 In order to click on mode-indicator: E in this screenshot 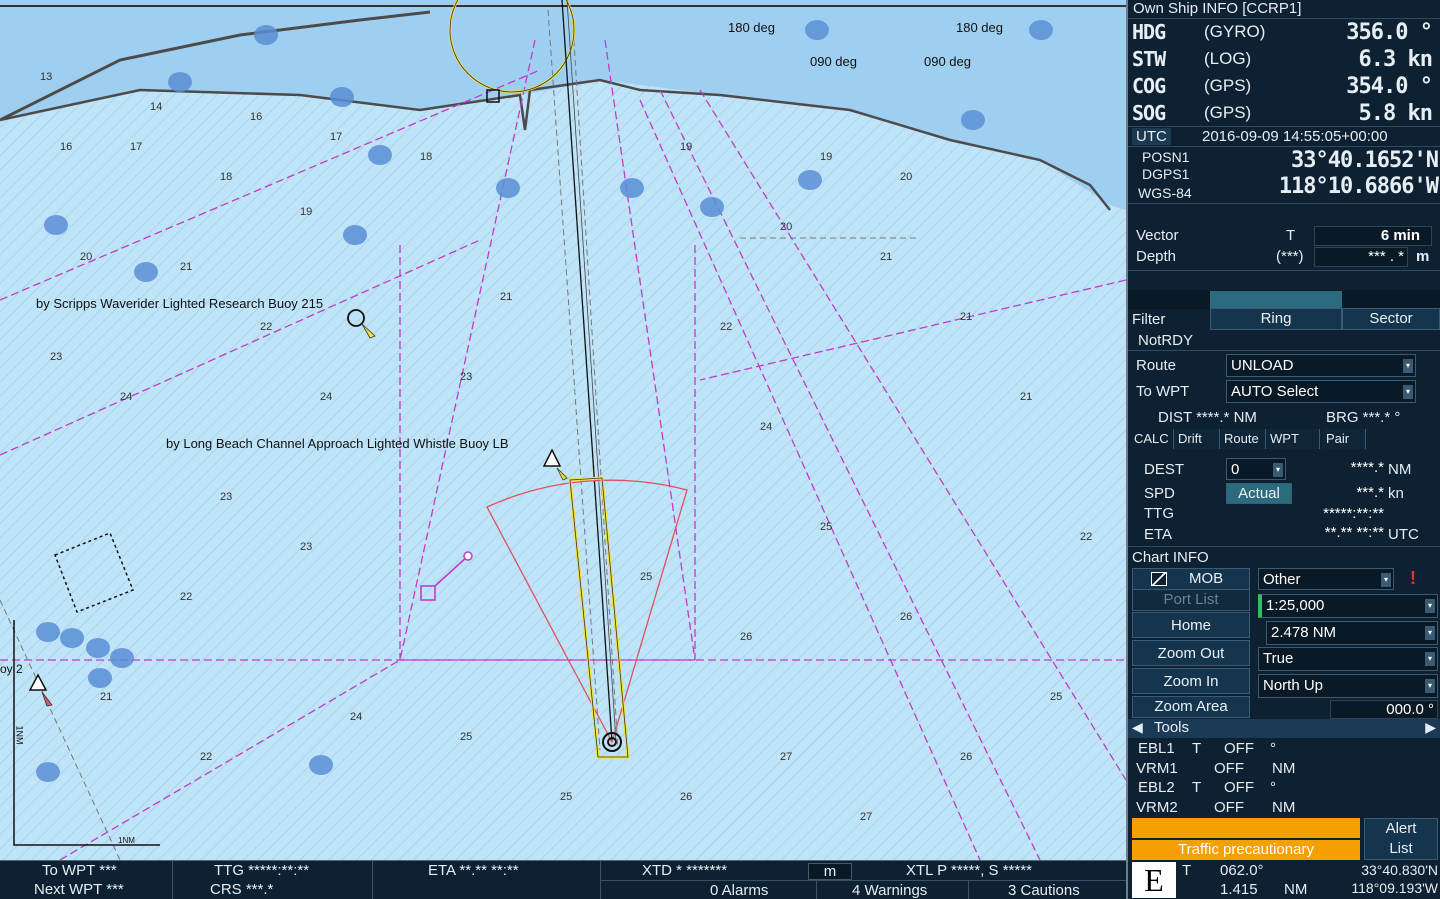, I will do `click(1154, 880)`.